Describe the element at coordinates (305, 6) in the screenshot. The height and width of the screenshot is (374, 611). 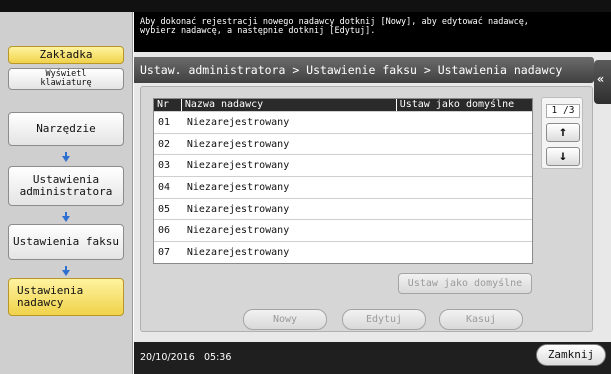
I see `top-bar` at that location.